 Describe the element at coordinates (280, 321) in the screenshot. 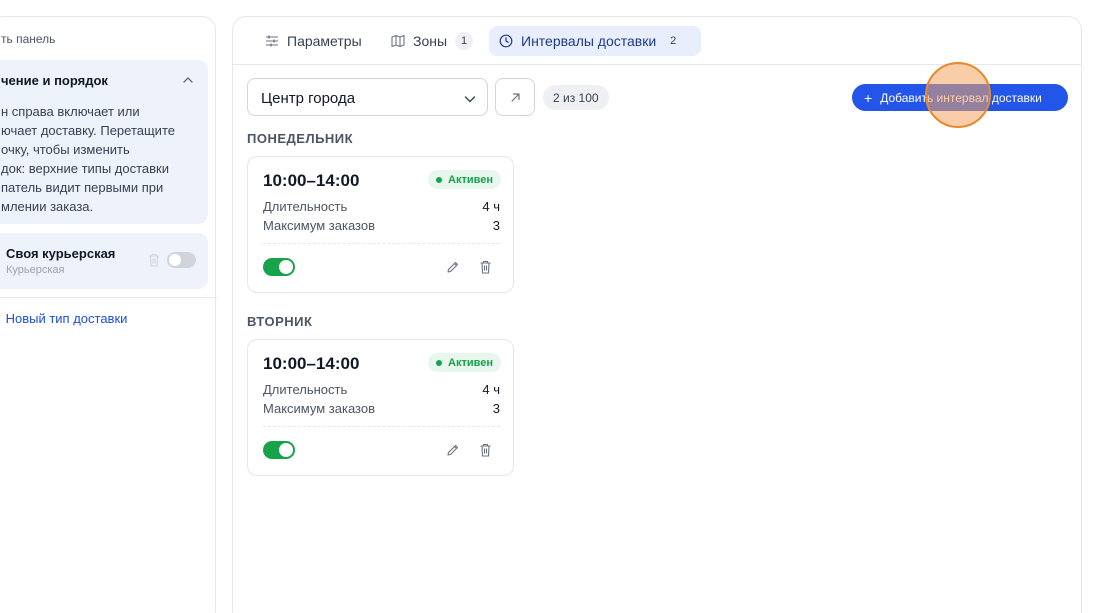

I see `day-heading: ВТОРНИК` at that location.